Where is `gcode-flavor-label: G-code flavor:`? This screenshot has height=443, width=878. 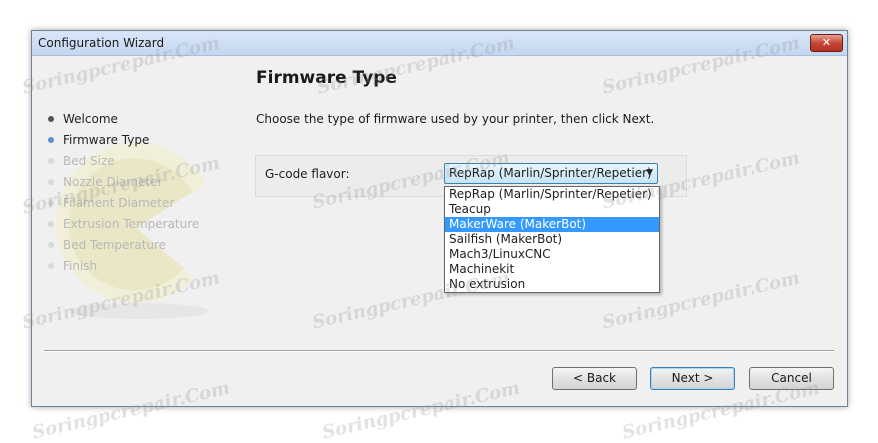
gcode-flavor-label: G-code flavor: is located at coordinates (307, 174).